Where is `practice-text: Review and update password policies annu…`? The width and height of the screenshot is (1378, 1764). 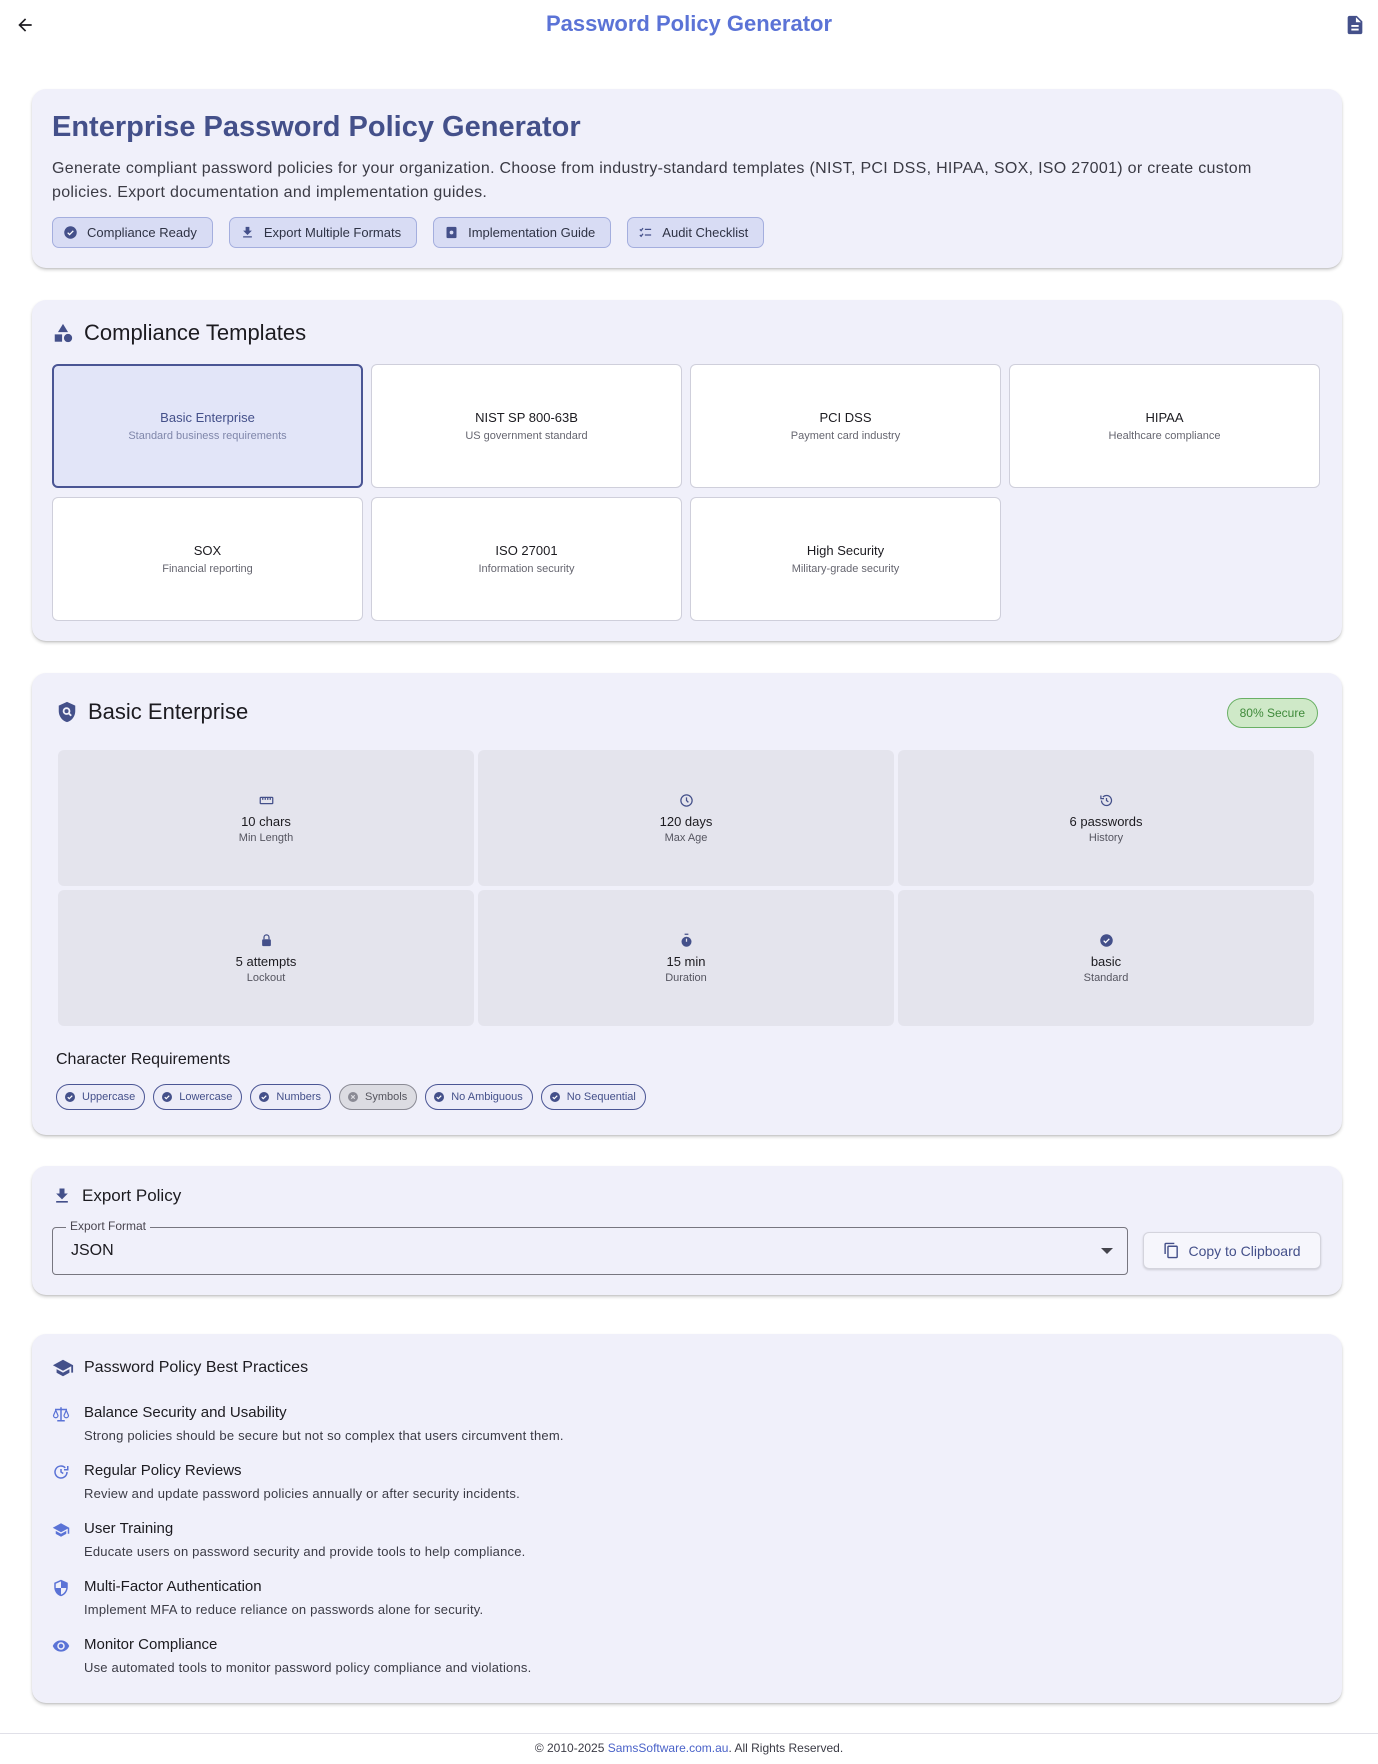 practice-text: Review and update password policies annu… is located at coordinates (302, 1493).